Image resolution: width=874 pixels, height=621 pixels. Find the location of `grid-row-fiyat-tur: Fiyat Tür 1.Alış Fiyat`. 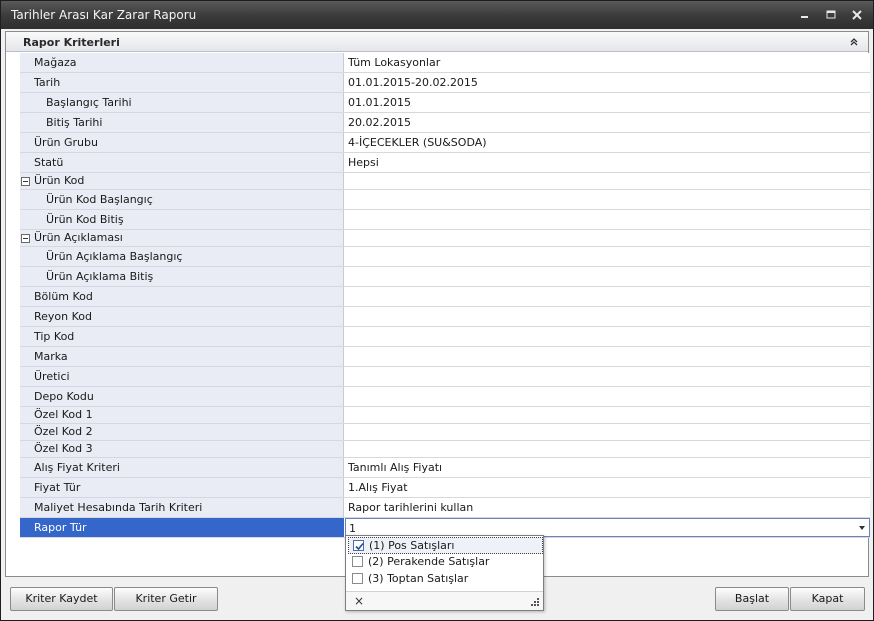

grid-row-fiyat-tur: Fiyat Tür 1.Alış Fiyat is located at coordinates (445, 488).